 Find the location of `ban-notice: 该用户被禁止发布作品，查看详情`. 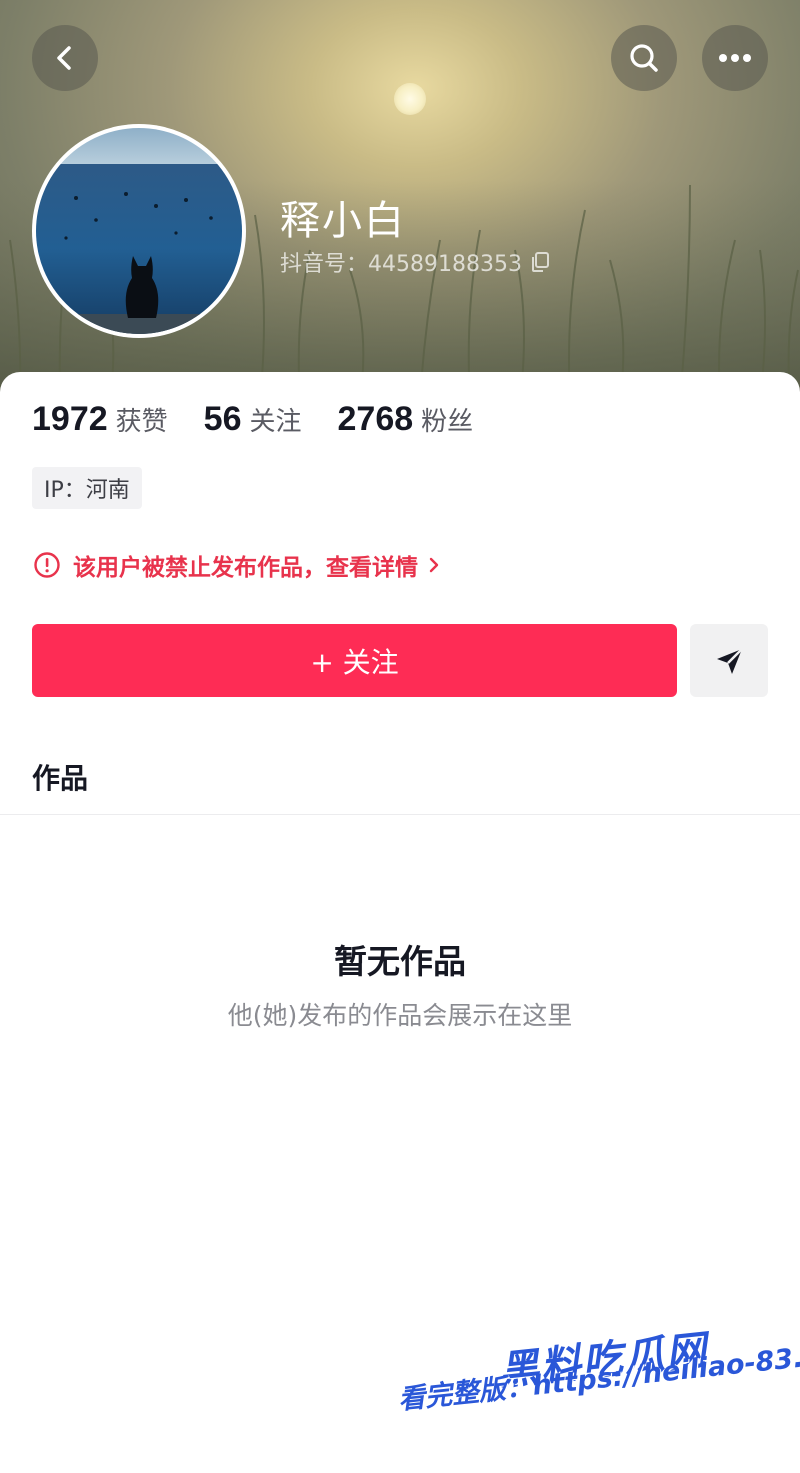

ban-notice: 该用户被禁止发布作品，查看详情 is located at coordinates (237, 565).